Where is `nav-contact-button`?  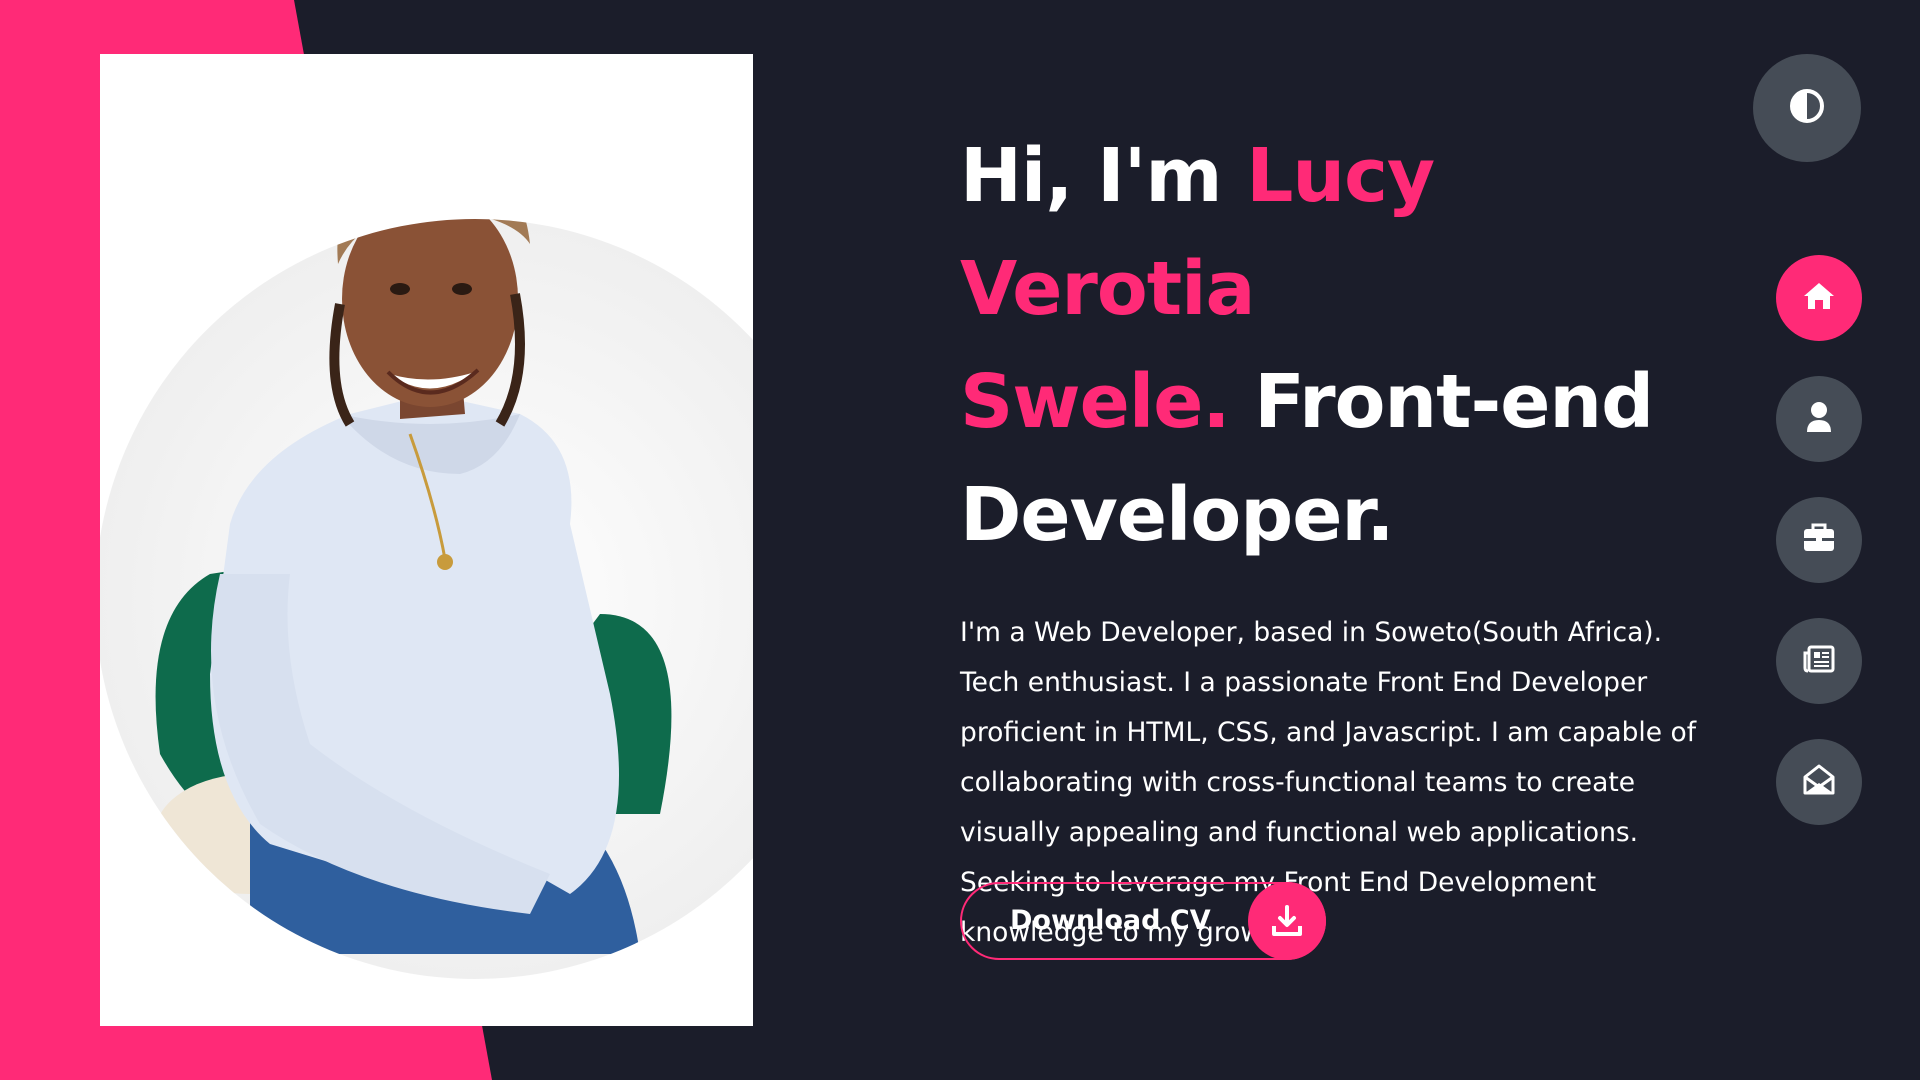
nav-contact-button is located at coordinates (1819, 782).